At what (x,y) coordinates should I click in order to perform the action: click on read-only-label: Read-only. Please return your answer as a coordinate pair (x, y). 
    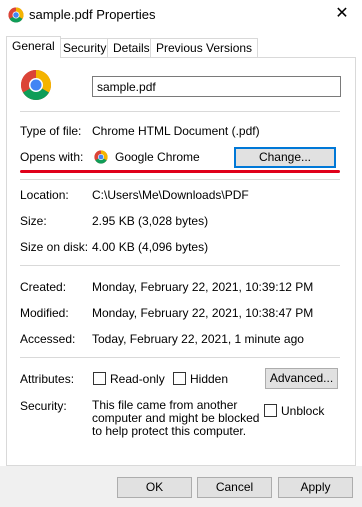
    Looking at the image, I should click on (137, 379).